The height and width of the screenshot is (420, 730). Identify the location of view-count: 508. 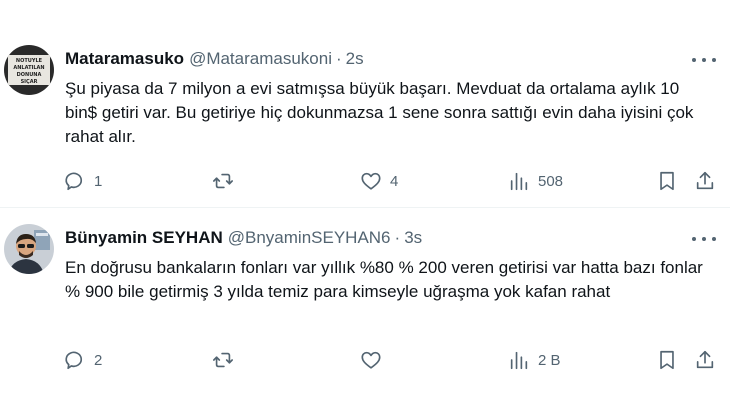
(551, 181).